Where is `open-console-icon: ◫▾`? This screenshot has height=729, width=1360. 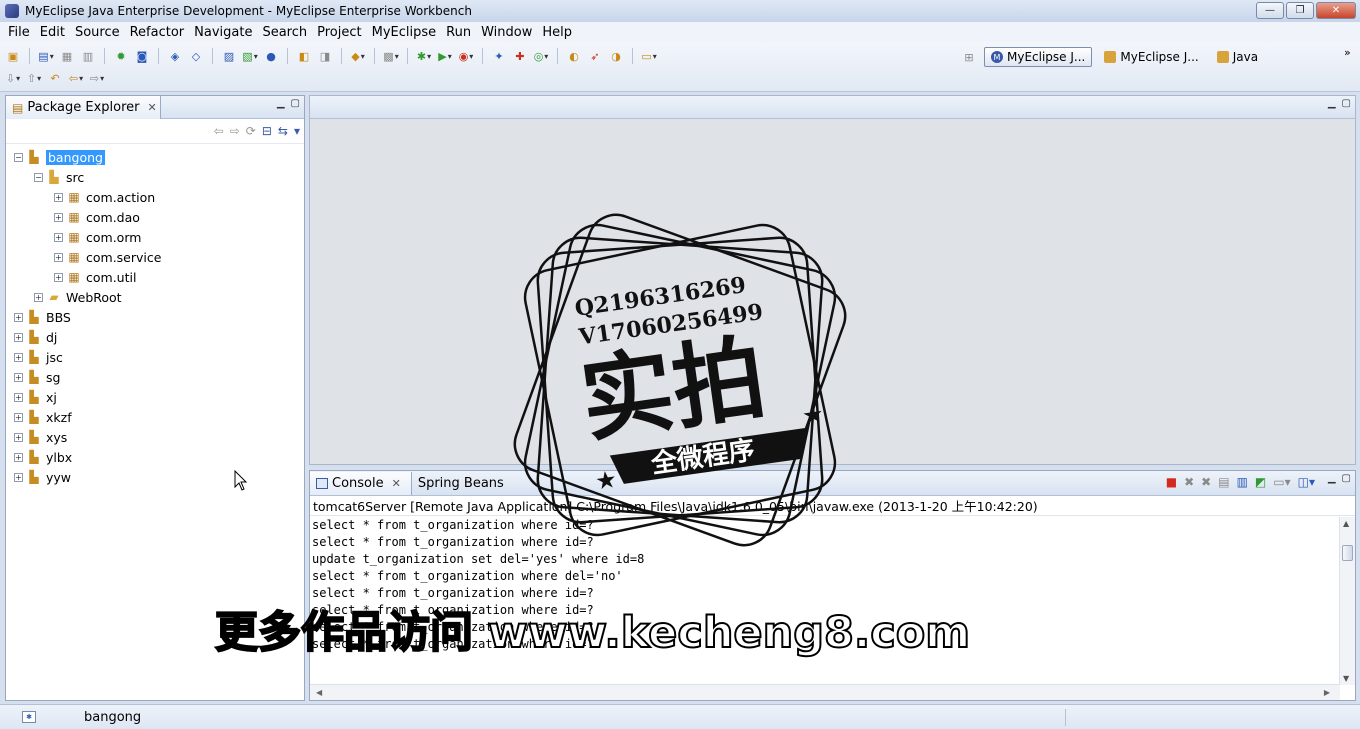 open-console-icon: ◫▾ is located at coordinates (1306, 482).